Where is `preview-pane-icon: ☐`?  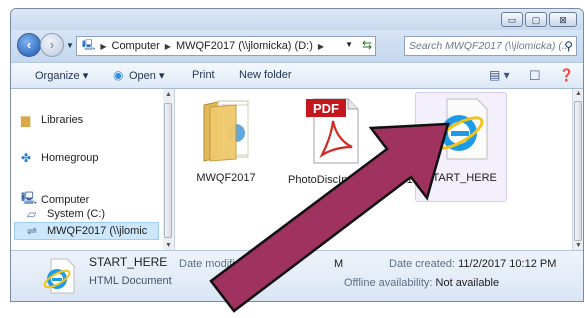 preview-pane-icon: ☐ is located at coordinates (535, 76).